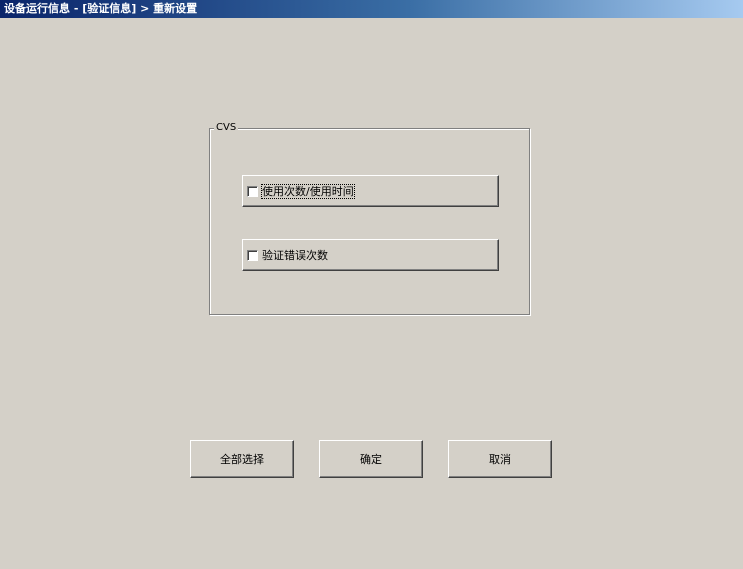 Image resolution: width=743 pixels, height=569 pixels. I want to click on select-all-button: 全部选择, so click(242, 459).